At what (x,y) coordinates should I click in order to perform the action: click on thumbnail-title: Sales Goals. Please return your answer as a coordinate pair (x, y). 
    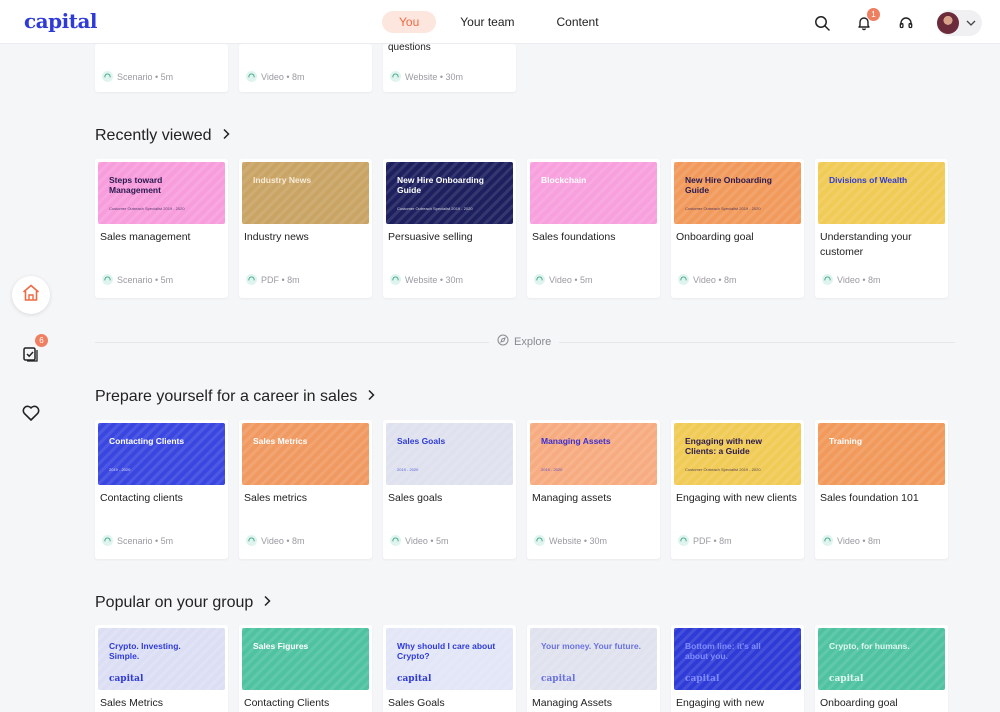
    Looking at the image, I should click on (421, 441).